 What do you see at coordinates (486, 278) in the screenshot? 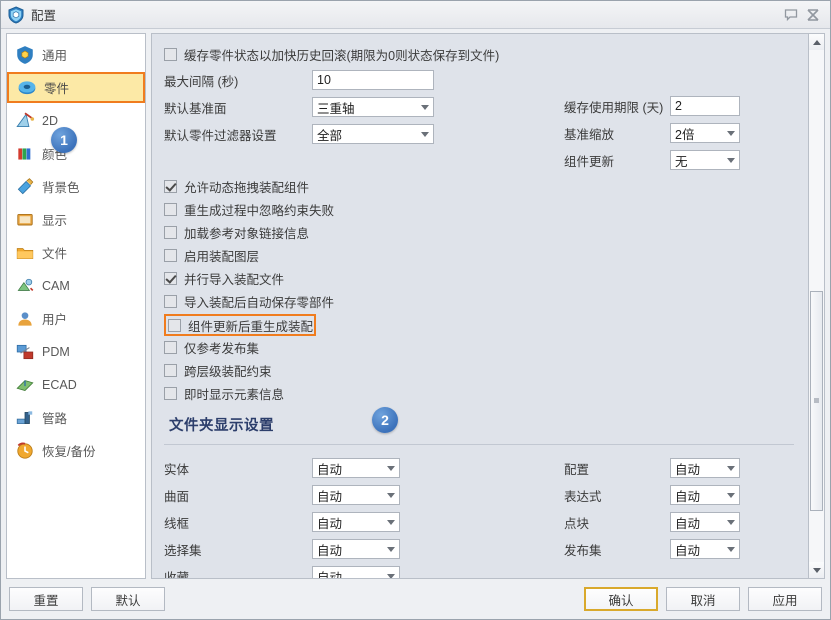
I see `checkbox-row-parallel-import-assembly: 并行导入装配文件` at bounding box center [486, 278].